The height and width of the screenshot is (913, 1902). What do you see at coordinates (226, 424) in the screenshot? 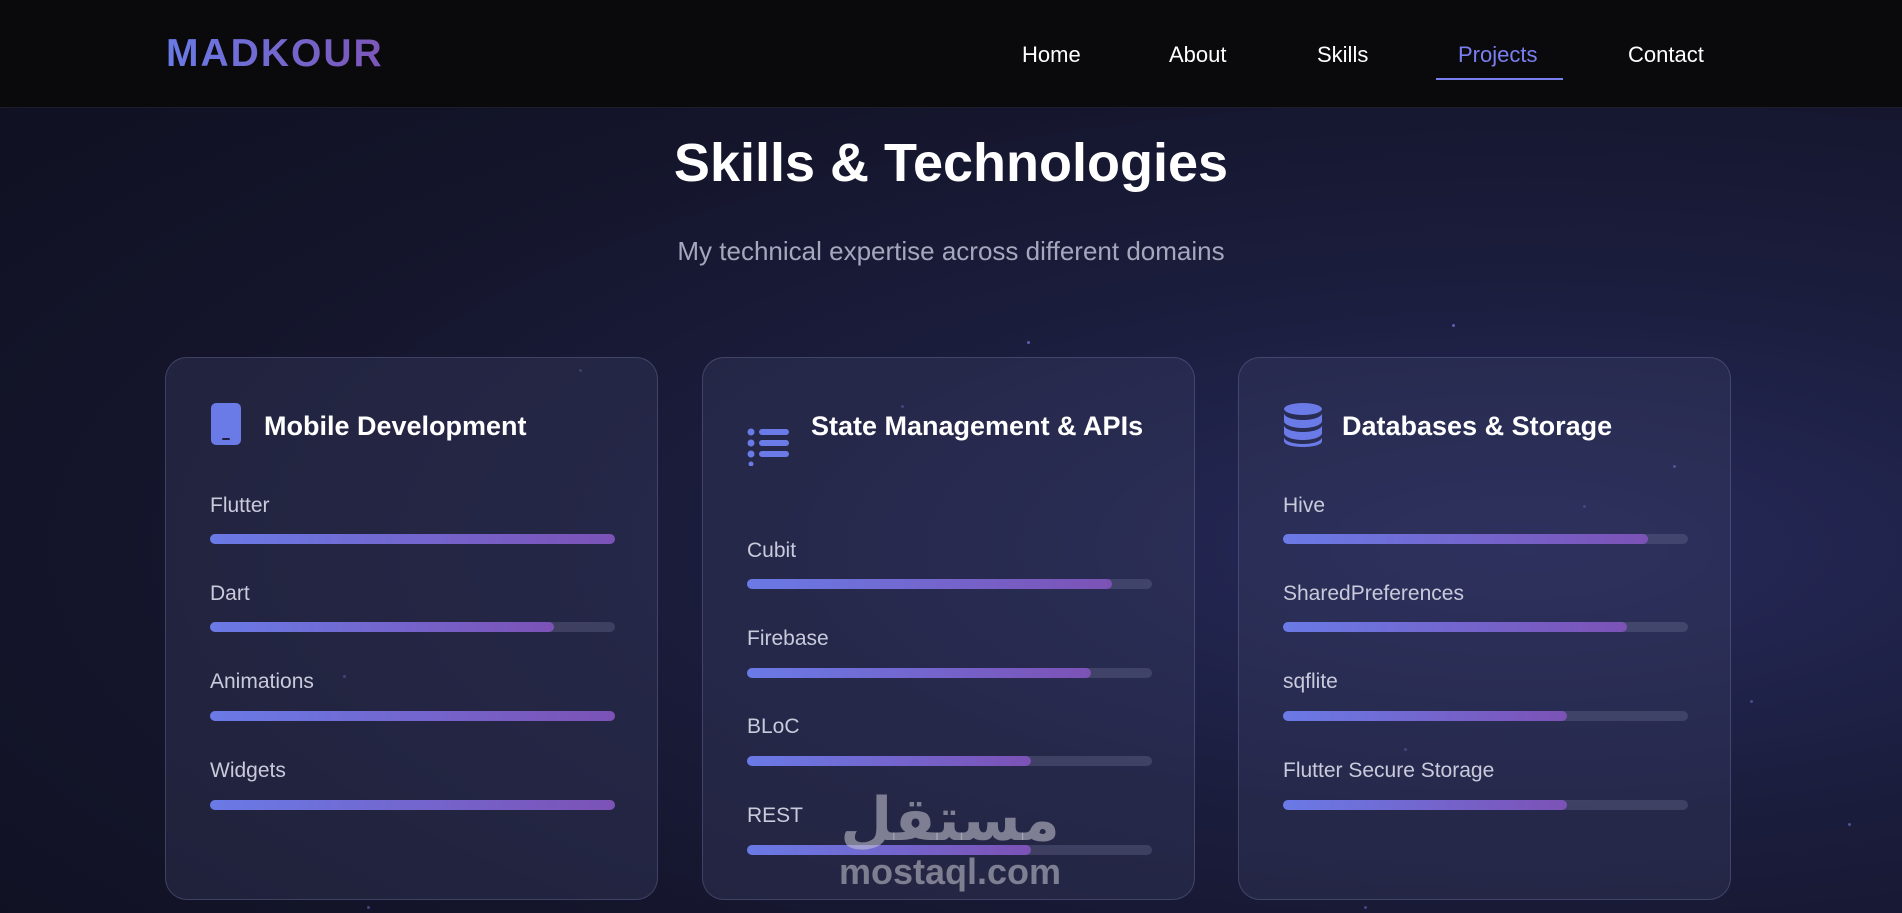
I see `mobile-phone-icon` at bounding box center [226, 424].